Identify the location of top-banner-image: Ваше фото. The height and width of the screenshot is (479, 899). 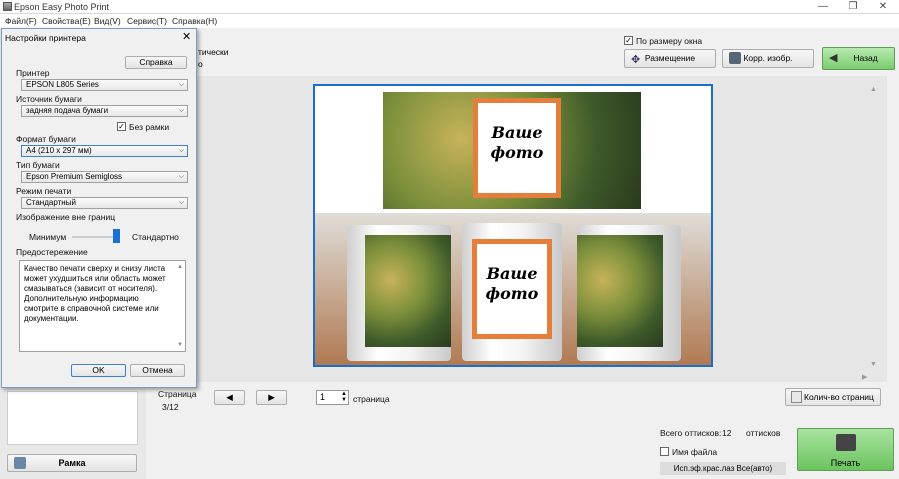
(512, 150).